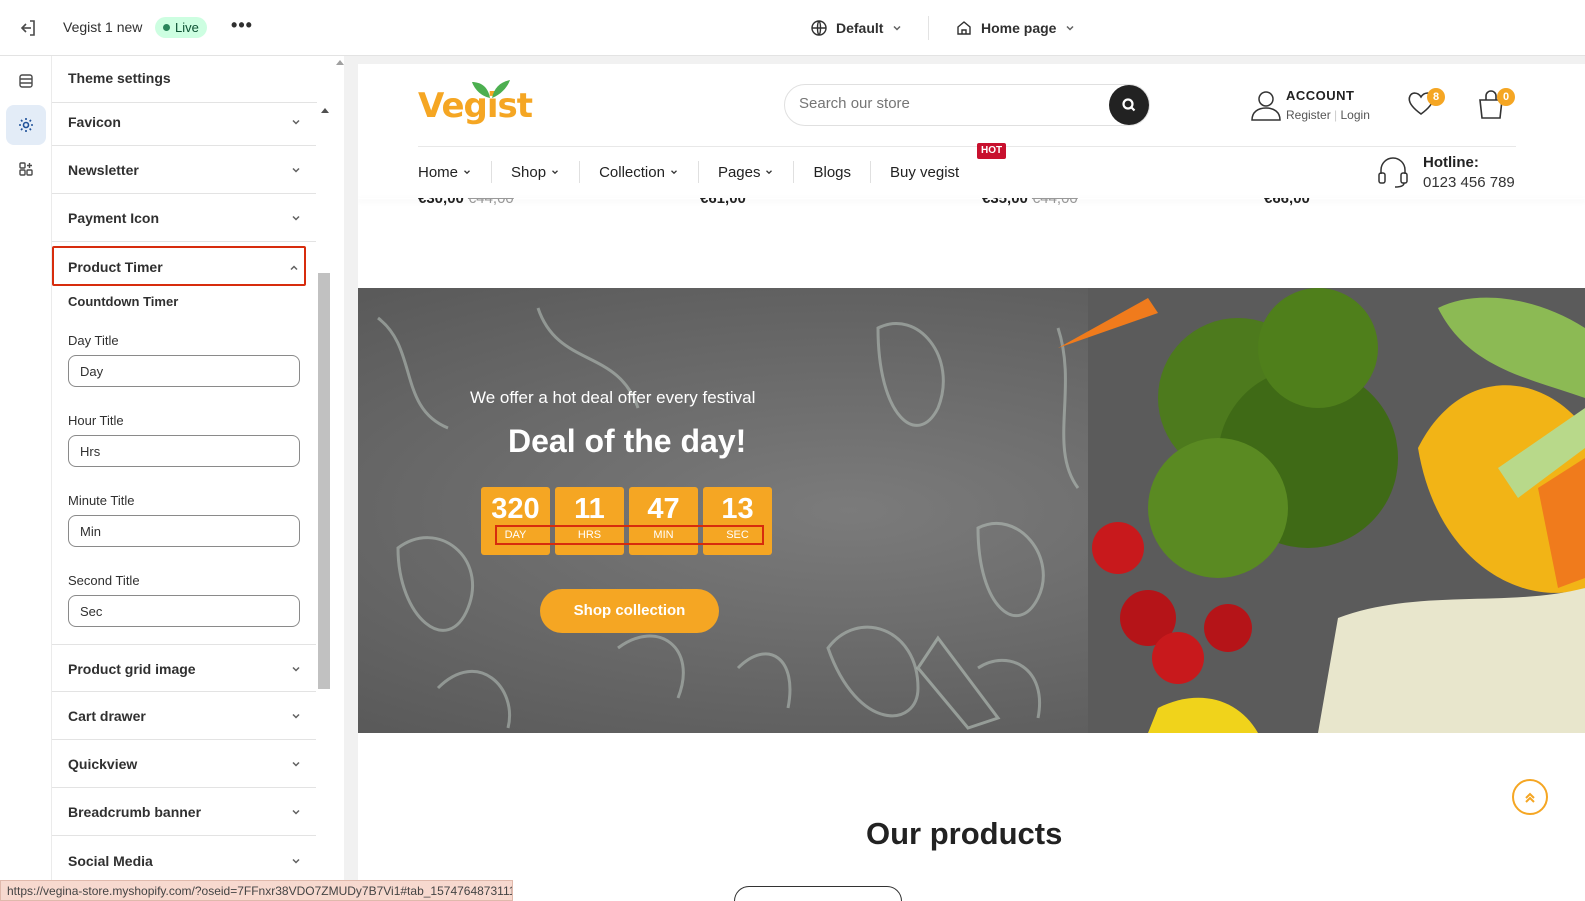 This screenshot has height=901, width=1585. I want to click on nav-item-buy-vegist: Buy vegist, so click(924, 172).